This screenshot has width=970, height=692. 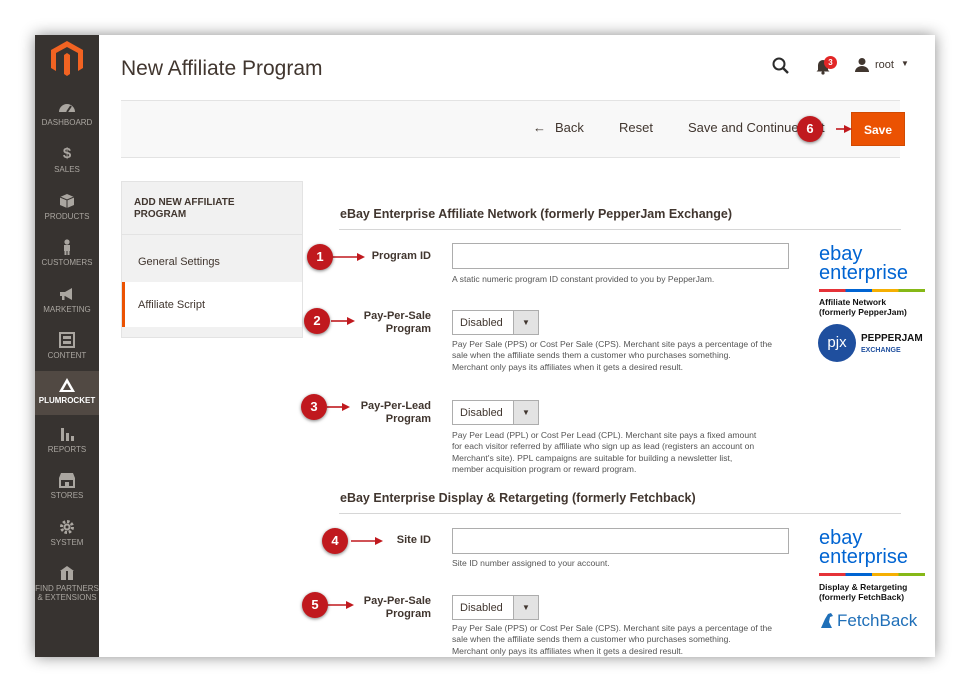 What do you see at coordinates (67, 542) in the screenshot?
I see `nav-label: SYSTEM` at bounding box center [67, 542].